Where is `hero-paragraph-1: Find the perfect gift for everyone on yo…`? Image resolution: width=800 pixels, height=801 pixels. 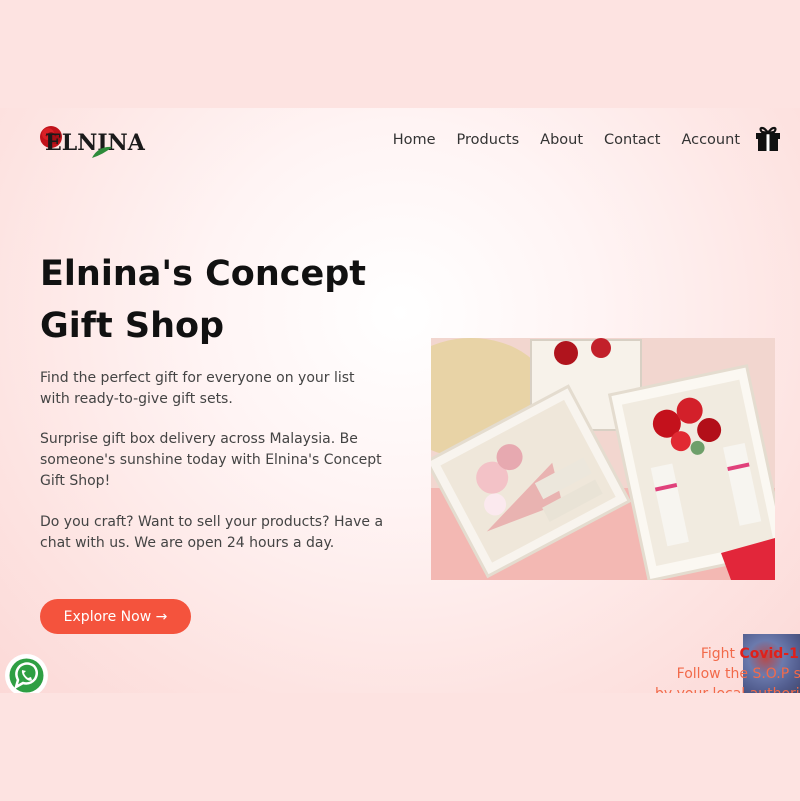
hero-paragraph-1: Find the perfect gift for everyone on yo… is located at coordinates (197, 388).